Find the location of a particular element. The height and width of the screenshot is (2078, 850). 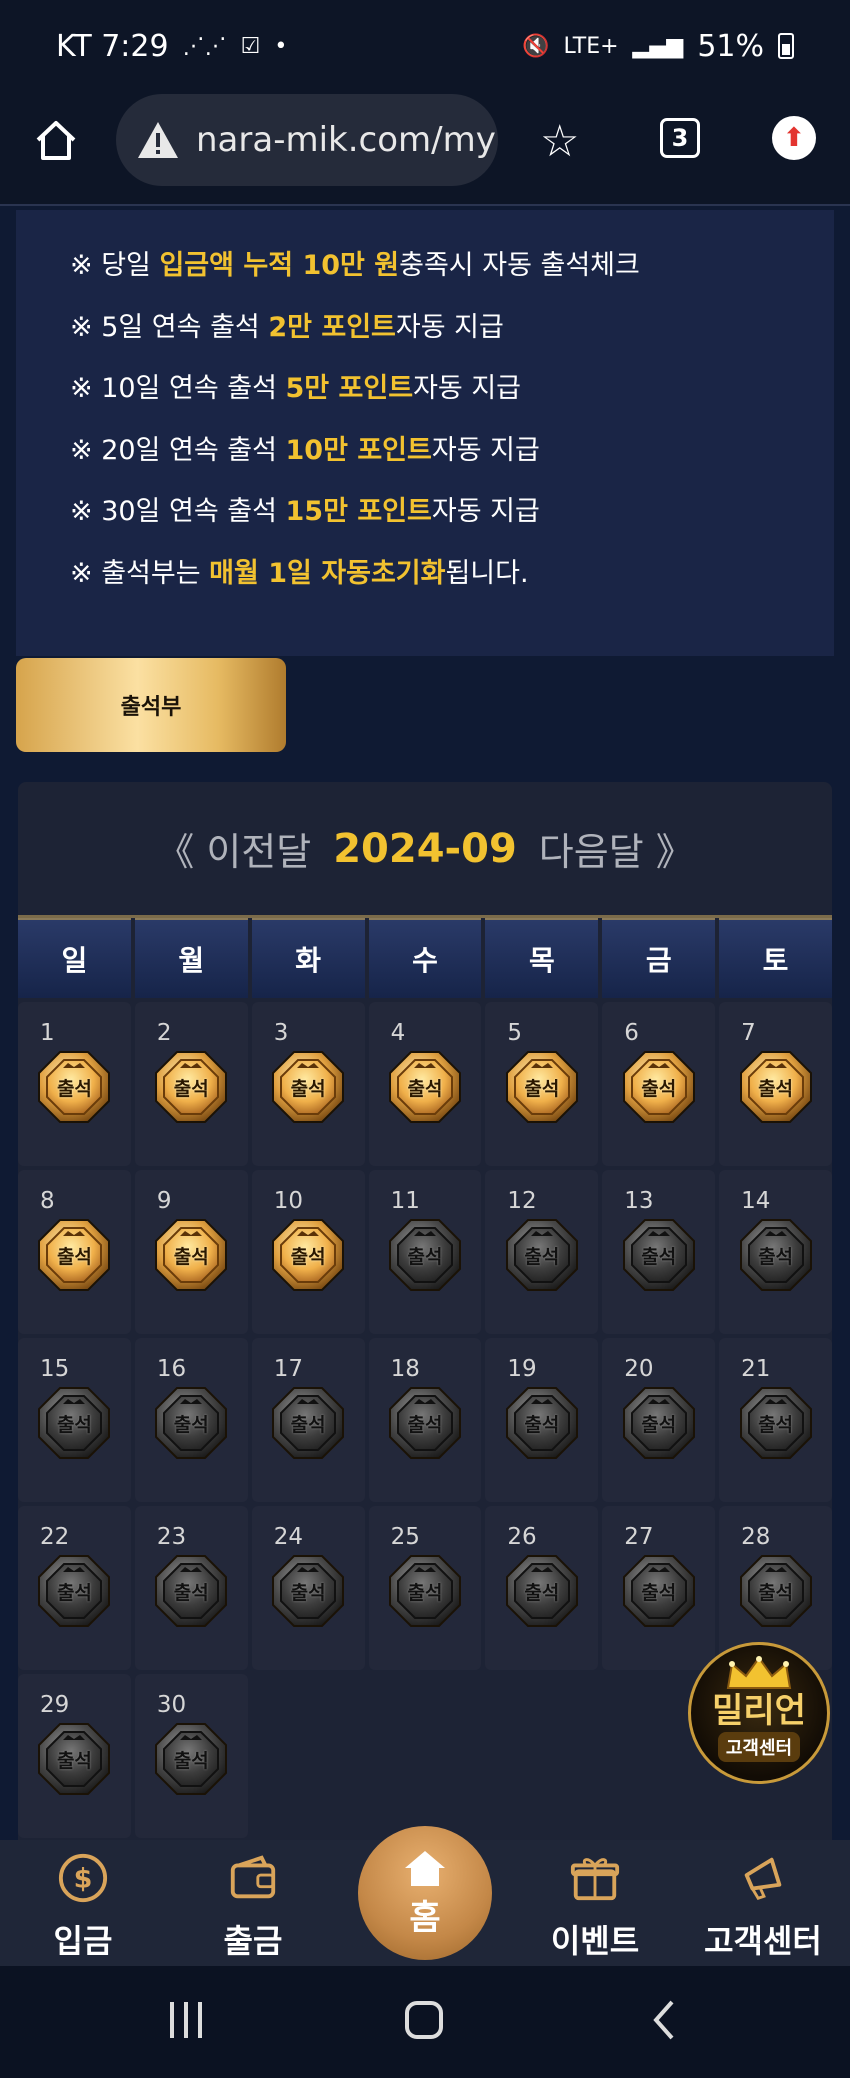

calendar-day-cell: 8 출석 is located at coordinates (74, 1252).